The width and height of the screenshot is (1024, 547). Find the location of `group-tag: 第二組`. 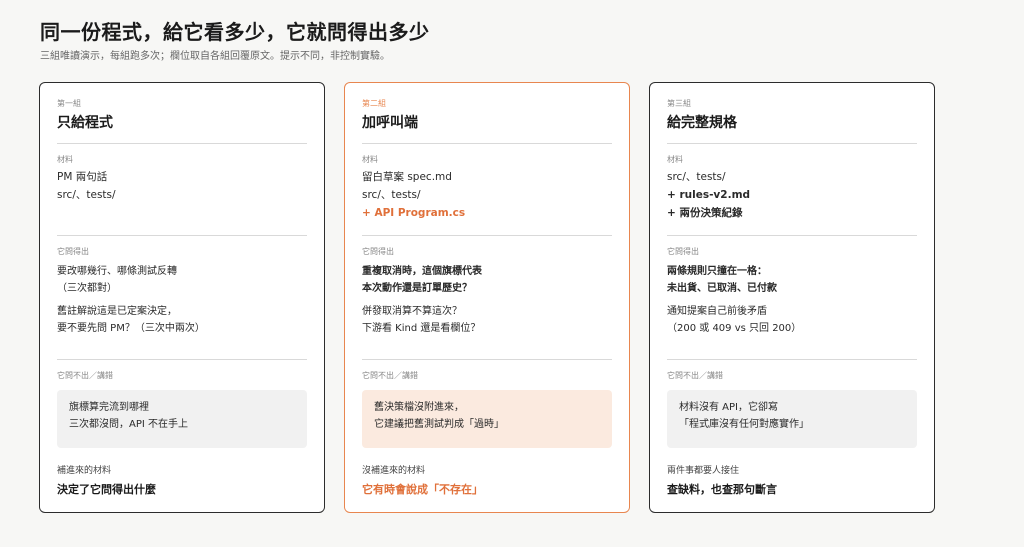

group-tag: 第二組 is located at coordinates (374, 103).